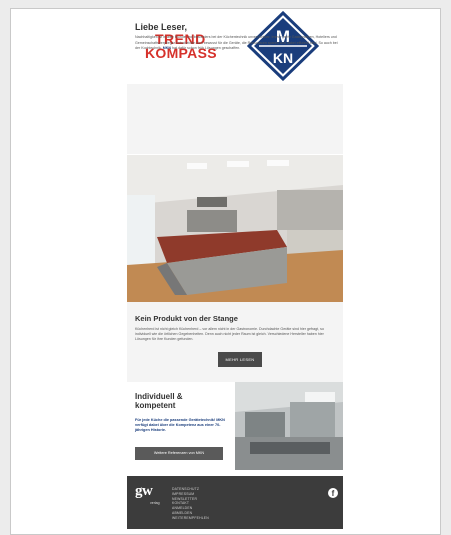 The image size is (451, 535). I want to click on gw-verlag-subtext: verlag, so click(155, 503).